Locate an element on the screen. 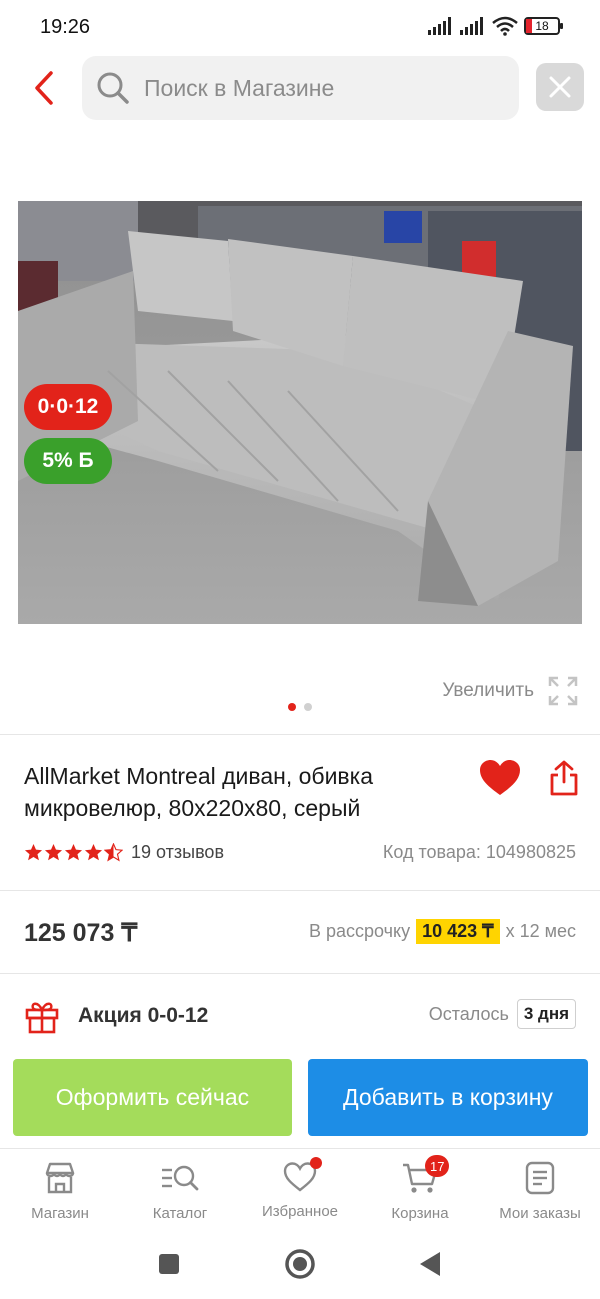  system-navigation is located at coordinates (300, 1265).